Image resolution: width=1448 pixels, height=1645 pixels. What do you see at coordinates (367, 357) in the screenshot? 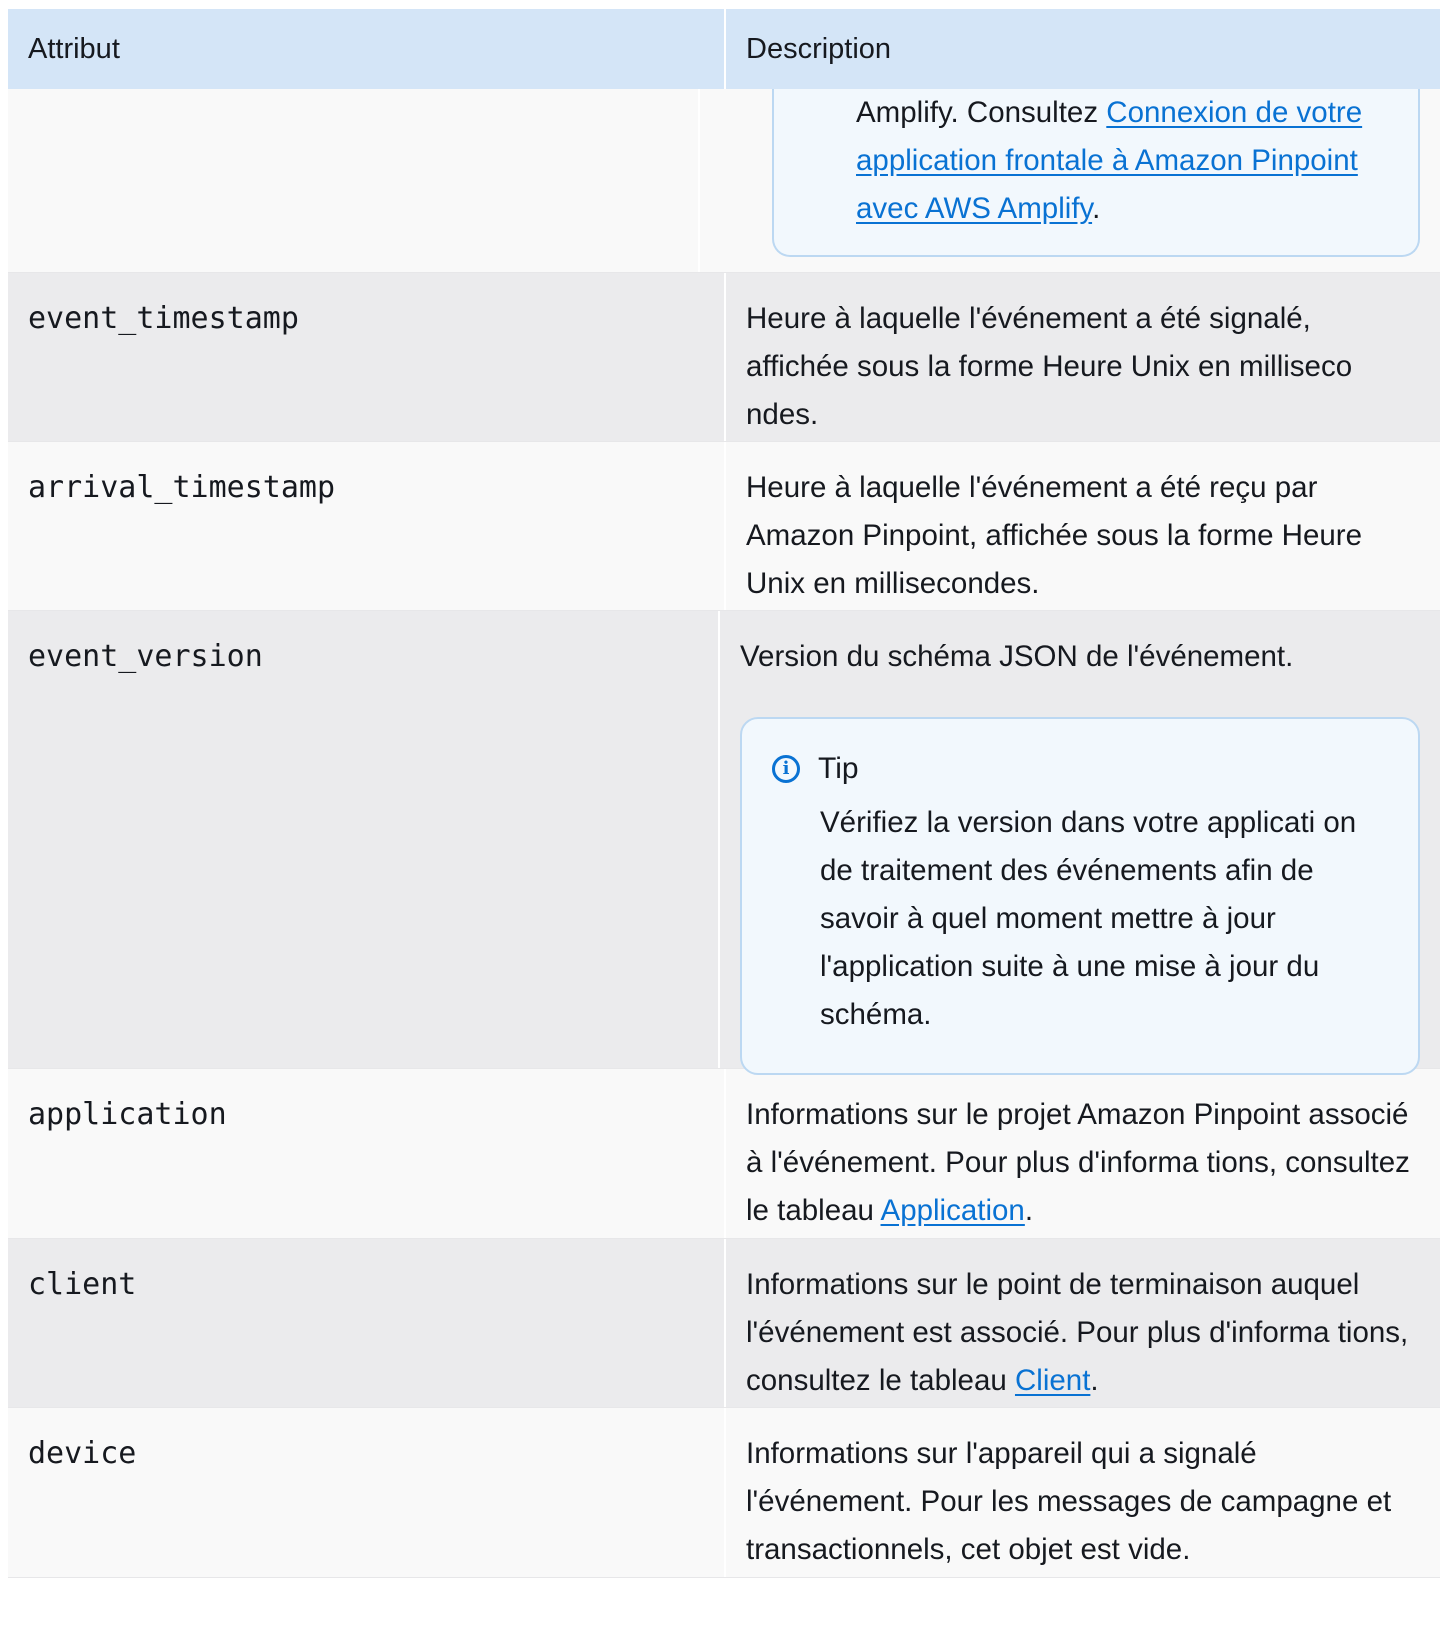
I see `attribute-name: event_timestamp` at bounding box center [367, 357].